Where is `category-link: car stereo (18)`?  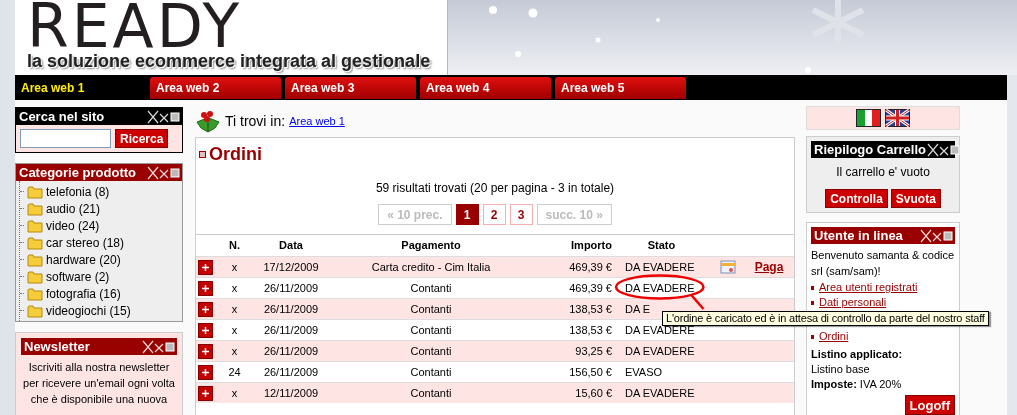 category-link: car stereo (18) is located at coordinates (85, 242).